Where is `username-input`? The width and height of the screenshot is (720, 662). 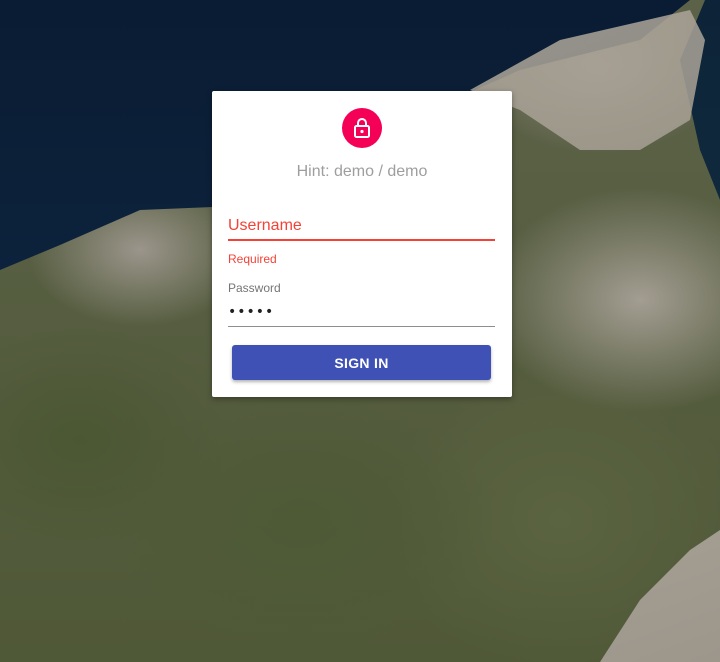
username-input is located at coordinates (361, 226).